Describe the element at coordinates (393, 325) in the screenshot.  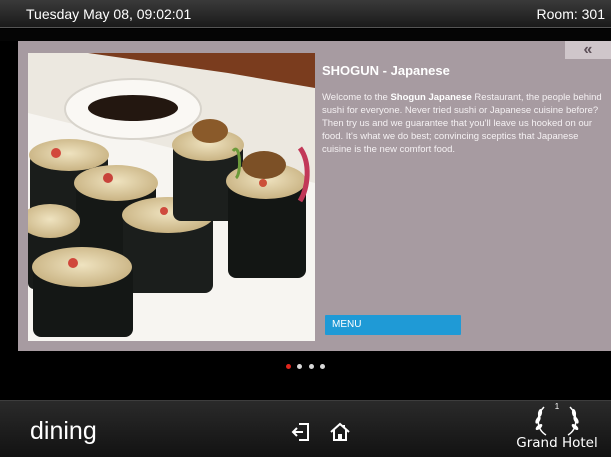
I see `menu-button: MENU` at that location.